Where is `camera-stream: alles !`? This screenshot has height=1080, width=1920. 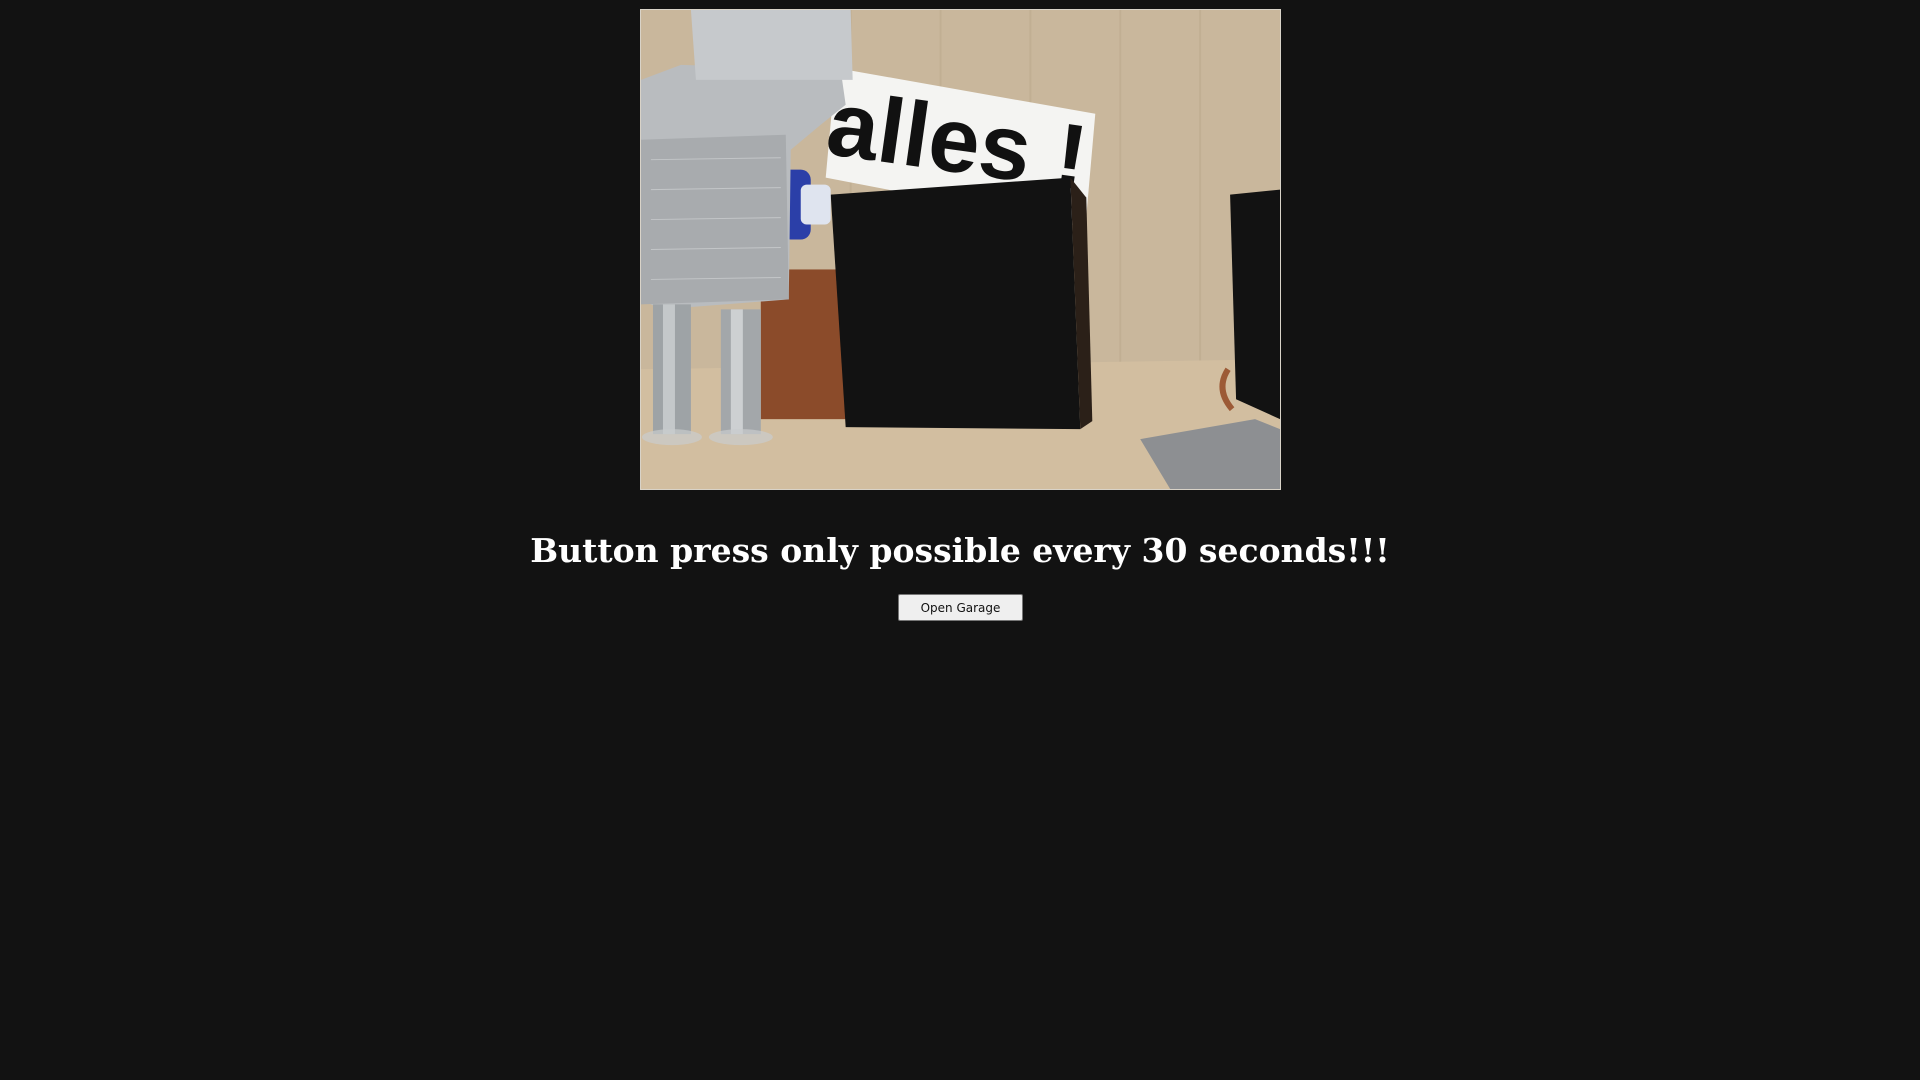
camera-stream: alles ! is located at coordinates (960, 249).